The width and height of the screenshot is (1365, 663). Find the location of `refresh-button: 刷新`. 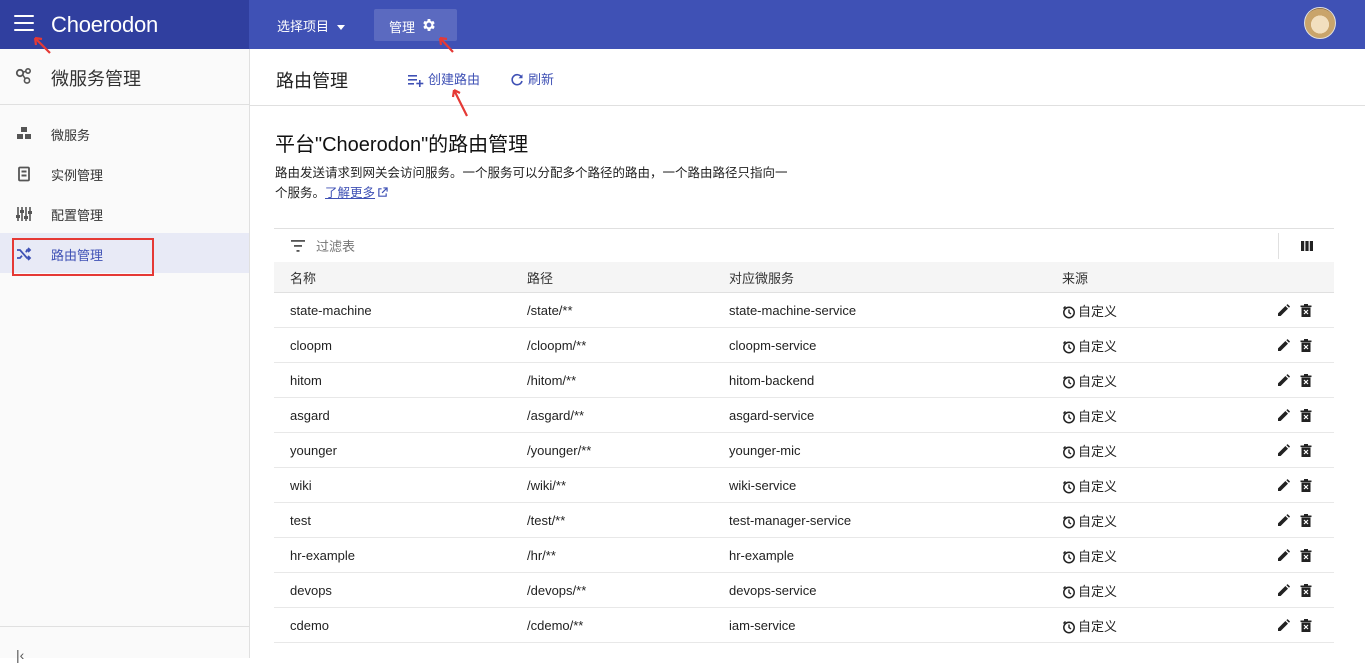

refresh-button: 刷新 is located at coordinates (532, 78).